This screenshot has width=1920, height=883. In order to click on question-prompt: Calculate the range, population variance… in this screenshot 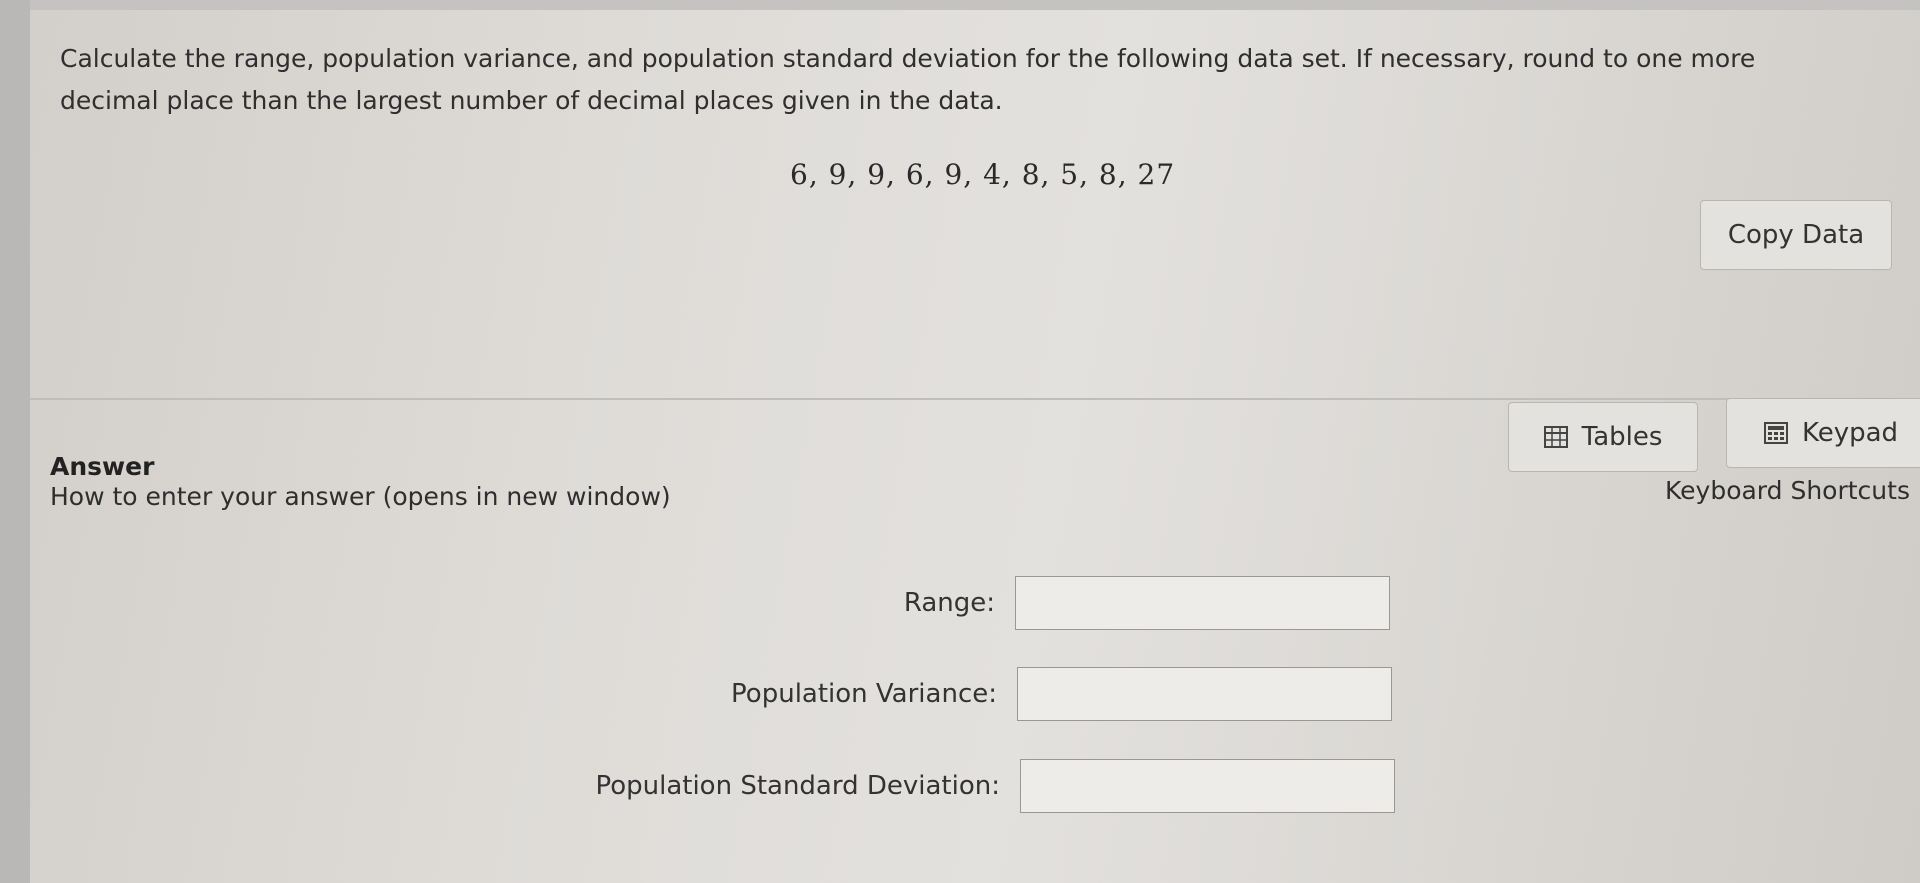, I will do `click(908, 79)`.